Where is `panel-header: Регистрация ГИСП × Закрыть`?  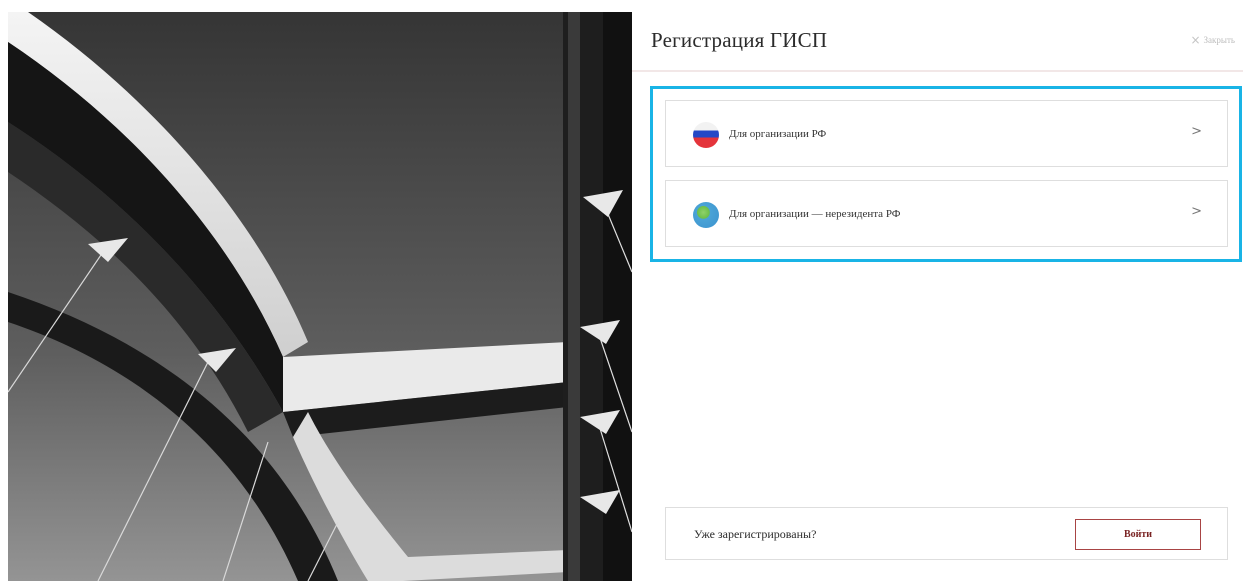
panel-header: Регистрация ГИСП × Закрыть is located at coordinates (937, 36).